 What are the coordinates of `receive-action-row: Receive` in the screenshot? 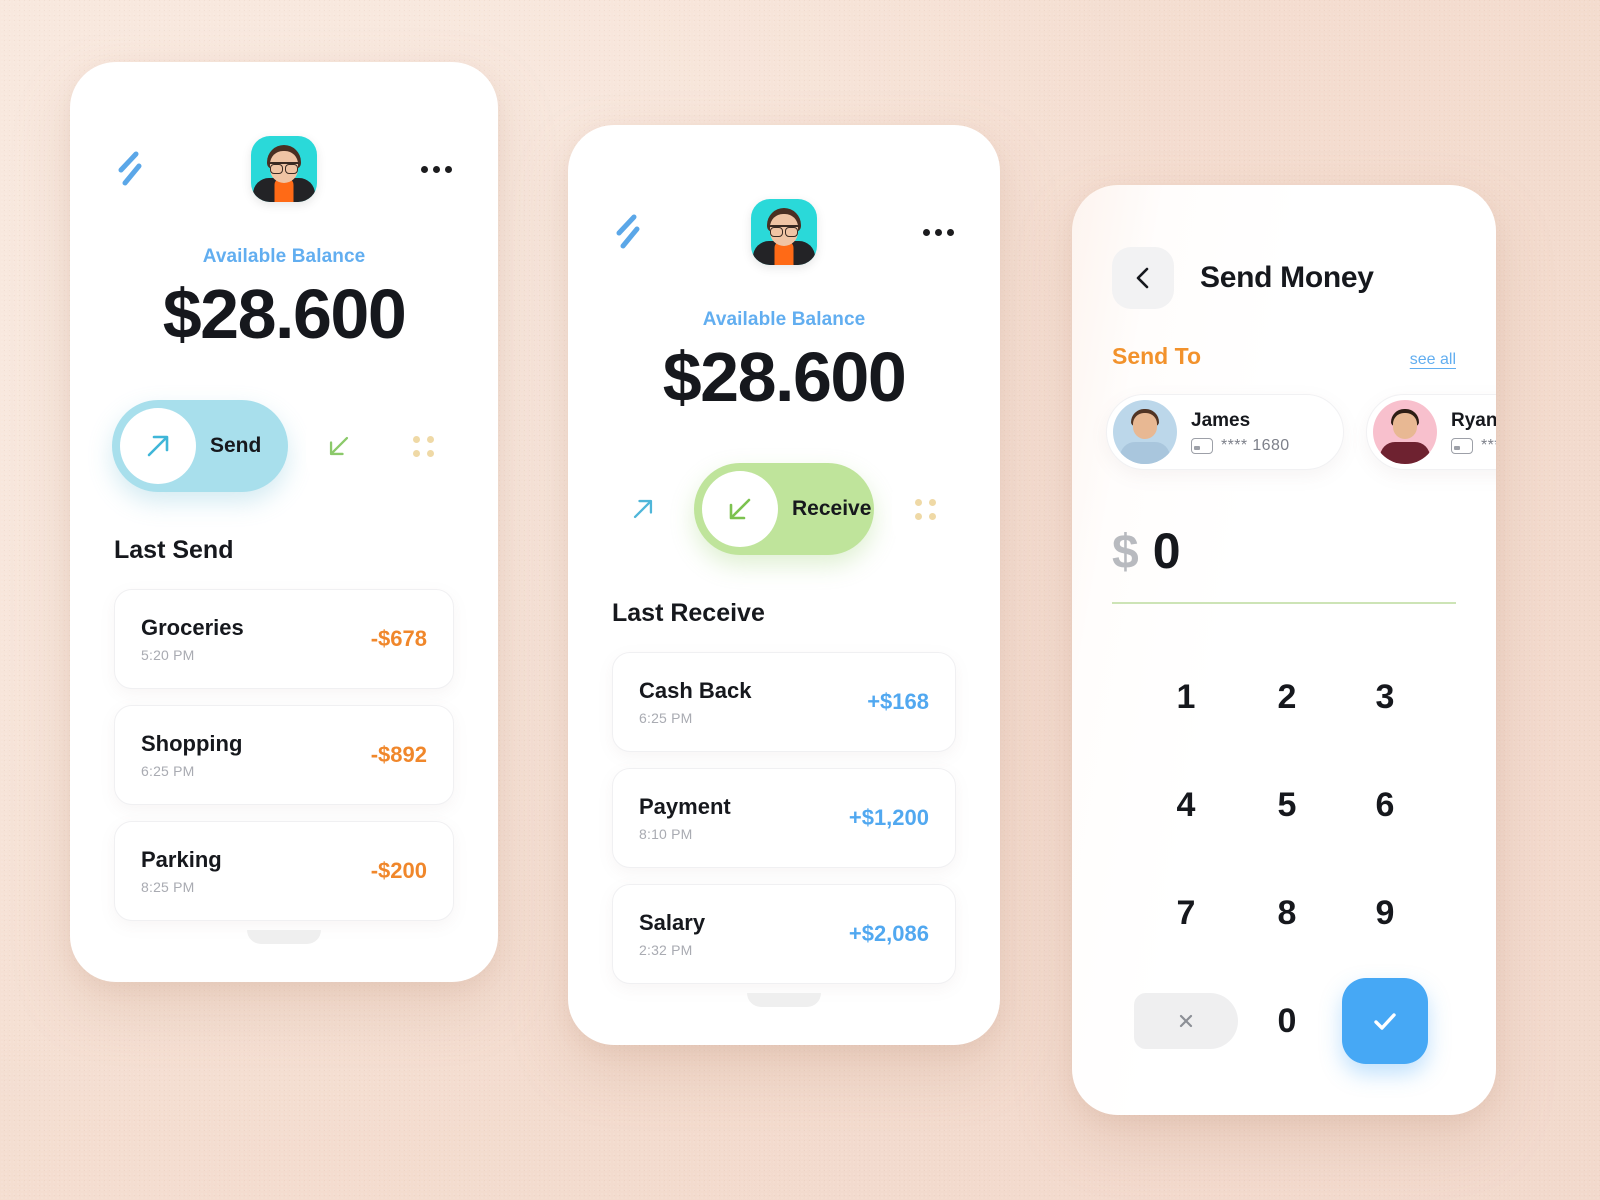 It's located at (784, 509).